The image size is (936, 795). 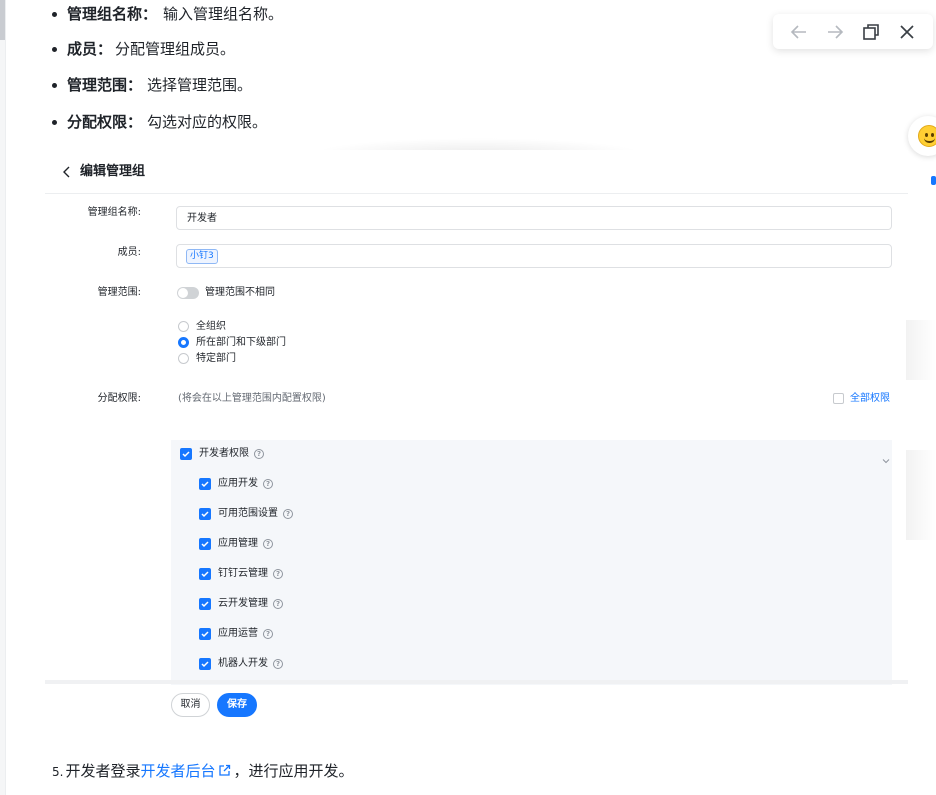 What do you see at coordinates (853, 31) in the screenshot?
I see `image-viewer-toolbar` at bounding box center [853, 31].